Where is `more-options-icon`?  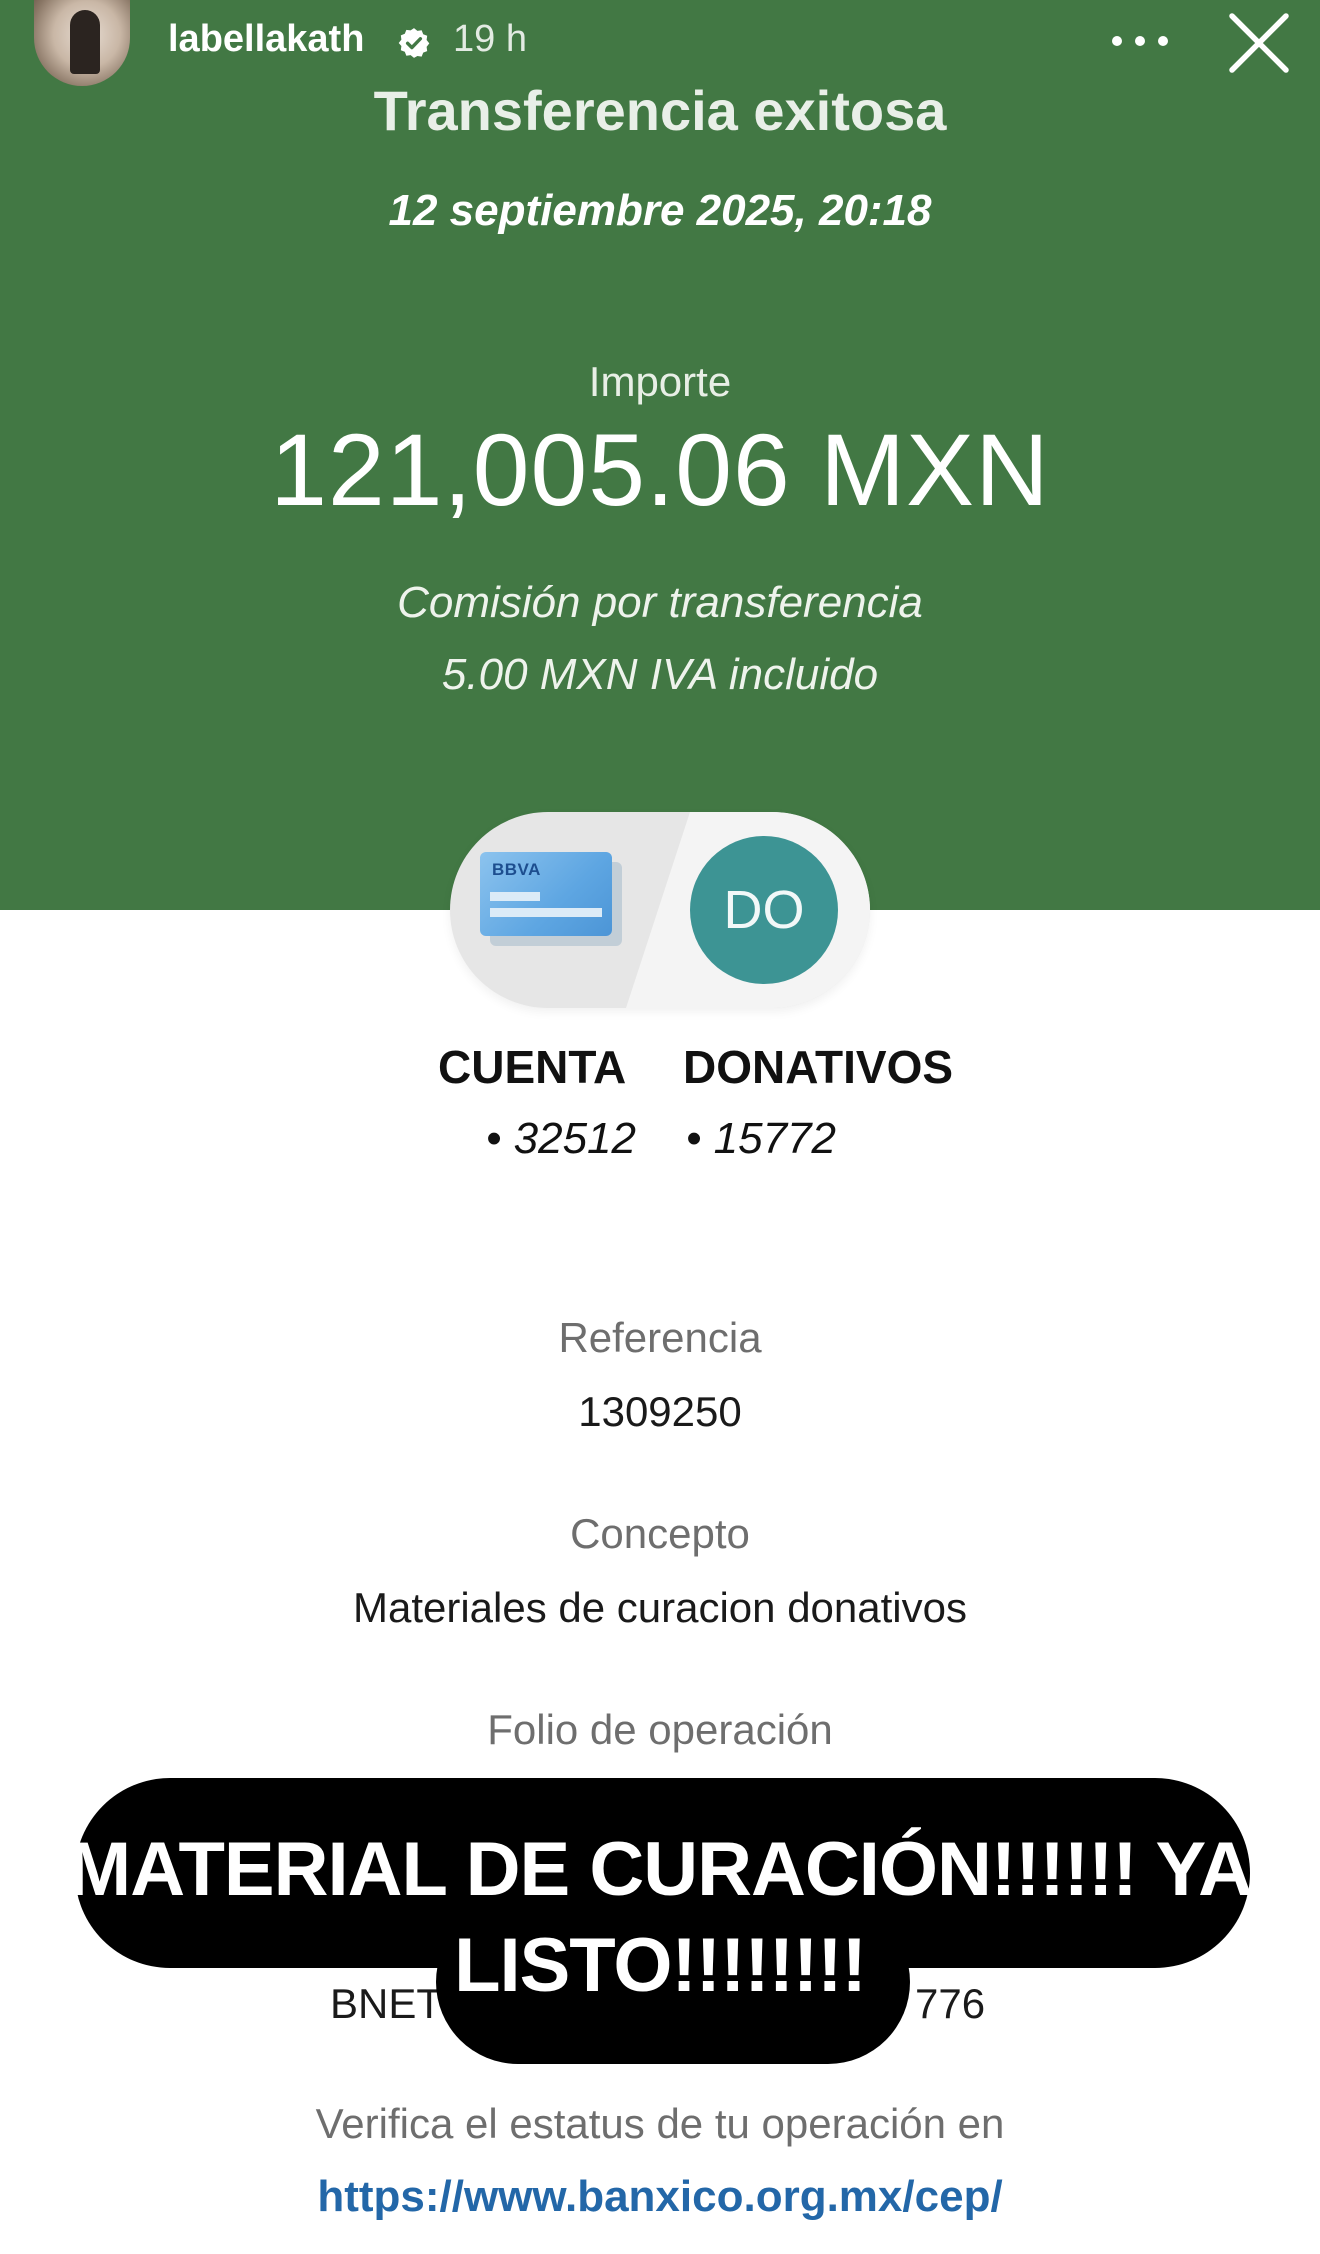
more-options-icon is located at coordinates (1140, 41).